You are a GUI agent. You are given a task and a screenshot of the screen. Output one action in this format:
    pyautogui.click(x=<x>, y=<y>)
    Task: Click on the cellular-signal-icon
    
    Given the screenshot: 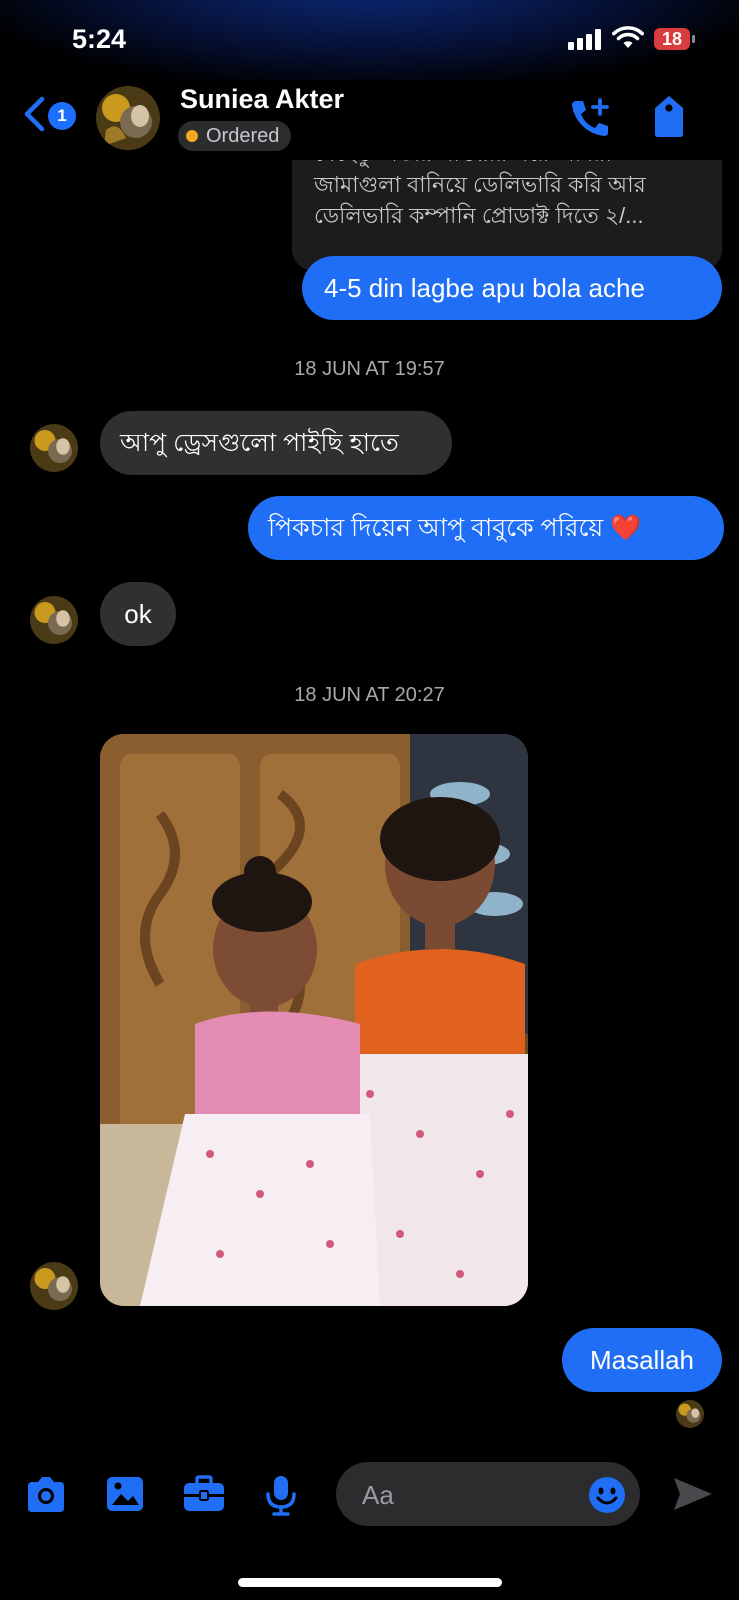 What is the action you would take?
    pyautogui.click(x=586, y=39)
    